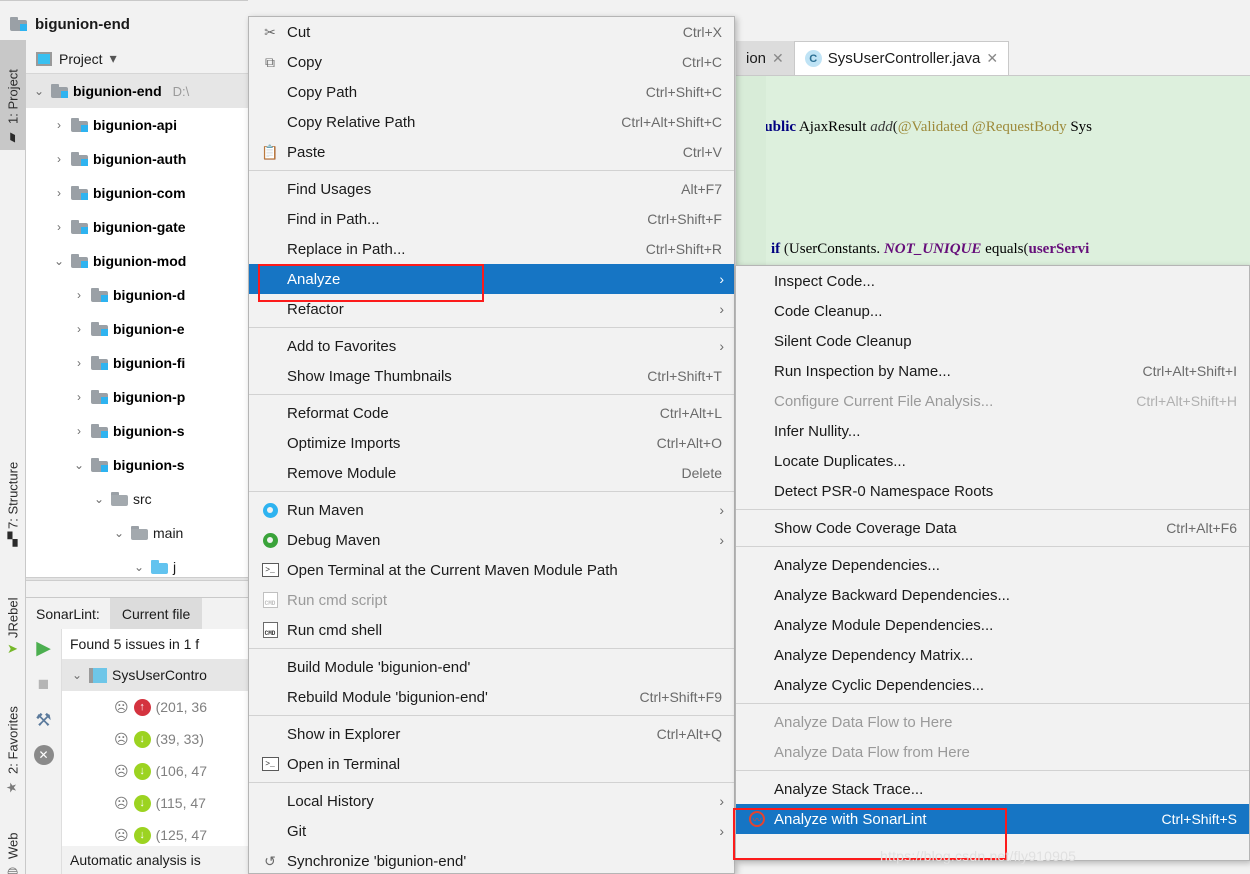 The image size is (1250, 874). What do you see at coordinates (491, 62) in the screenshot?
I see `menu-item-copy: ⧉ Copy Ctrl+C` at bounding box center [491, 62].